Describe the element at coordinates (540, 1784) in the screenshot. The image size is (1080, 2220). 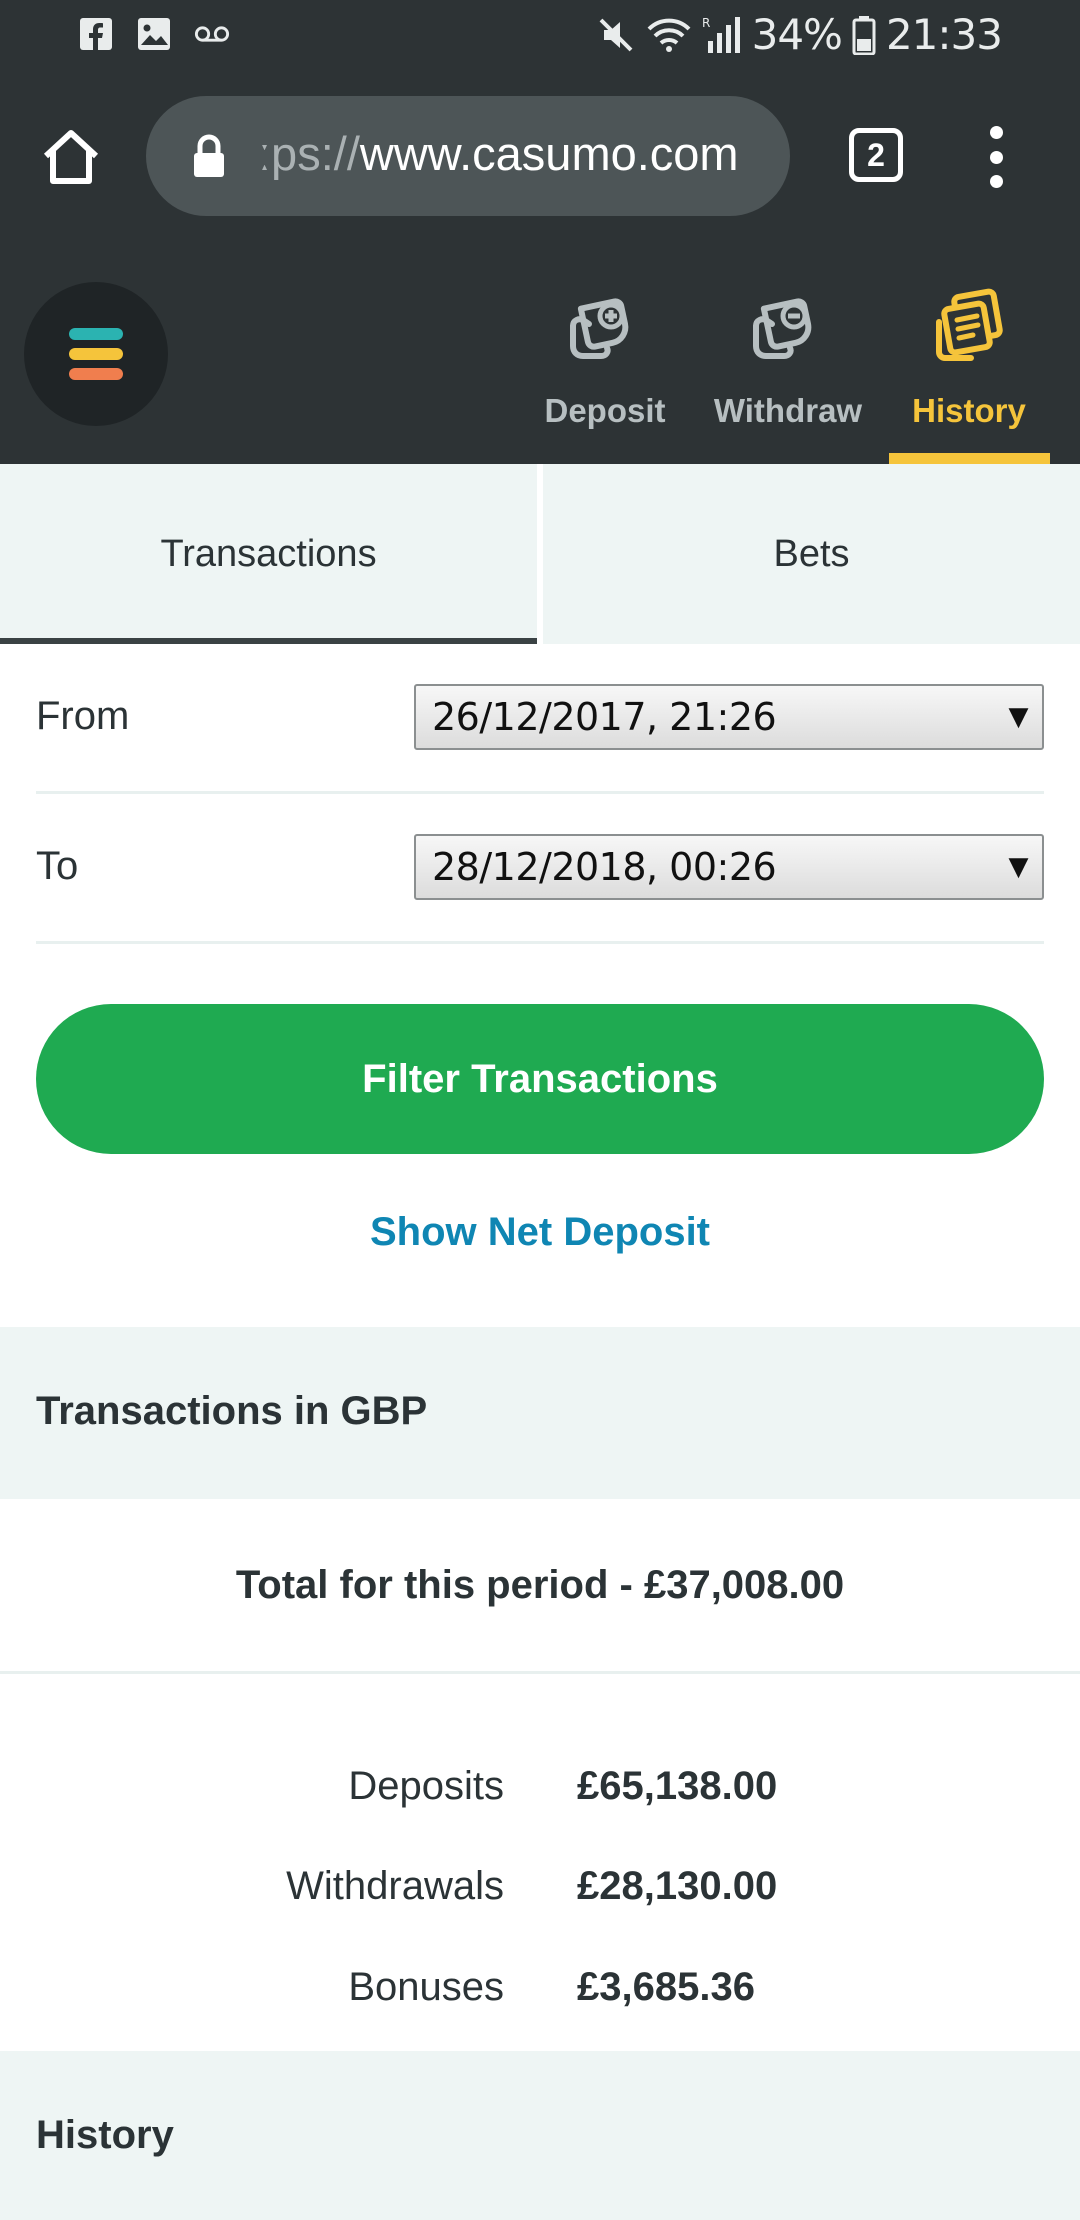
I see `summary-row-deposits: Deposits £65,138.00` at that location.